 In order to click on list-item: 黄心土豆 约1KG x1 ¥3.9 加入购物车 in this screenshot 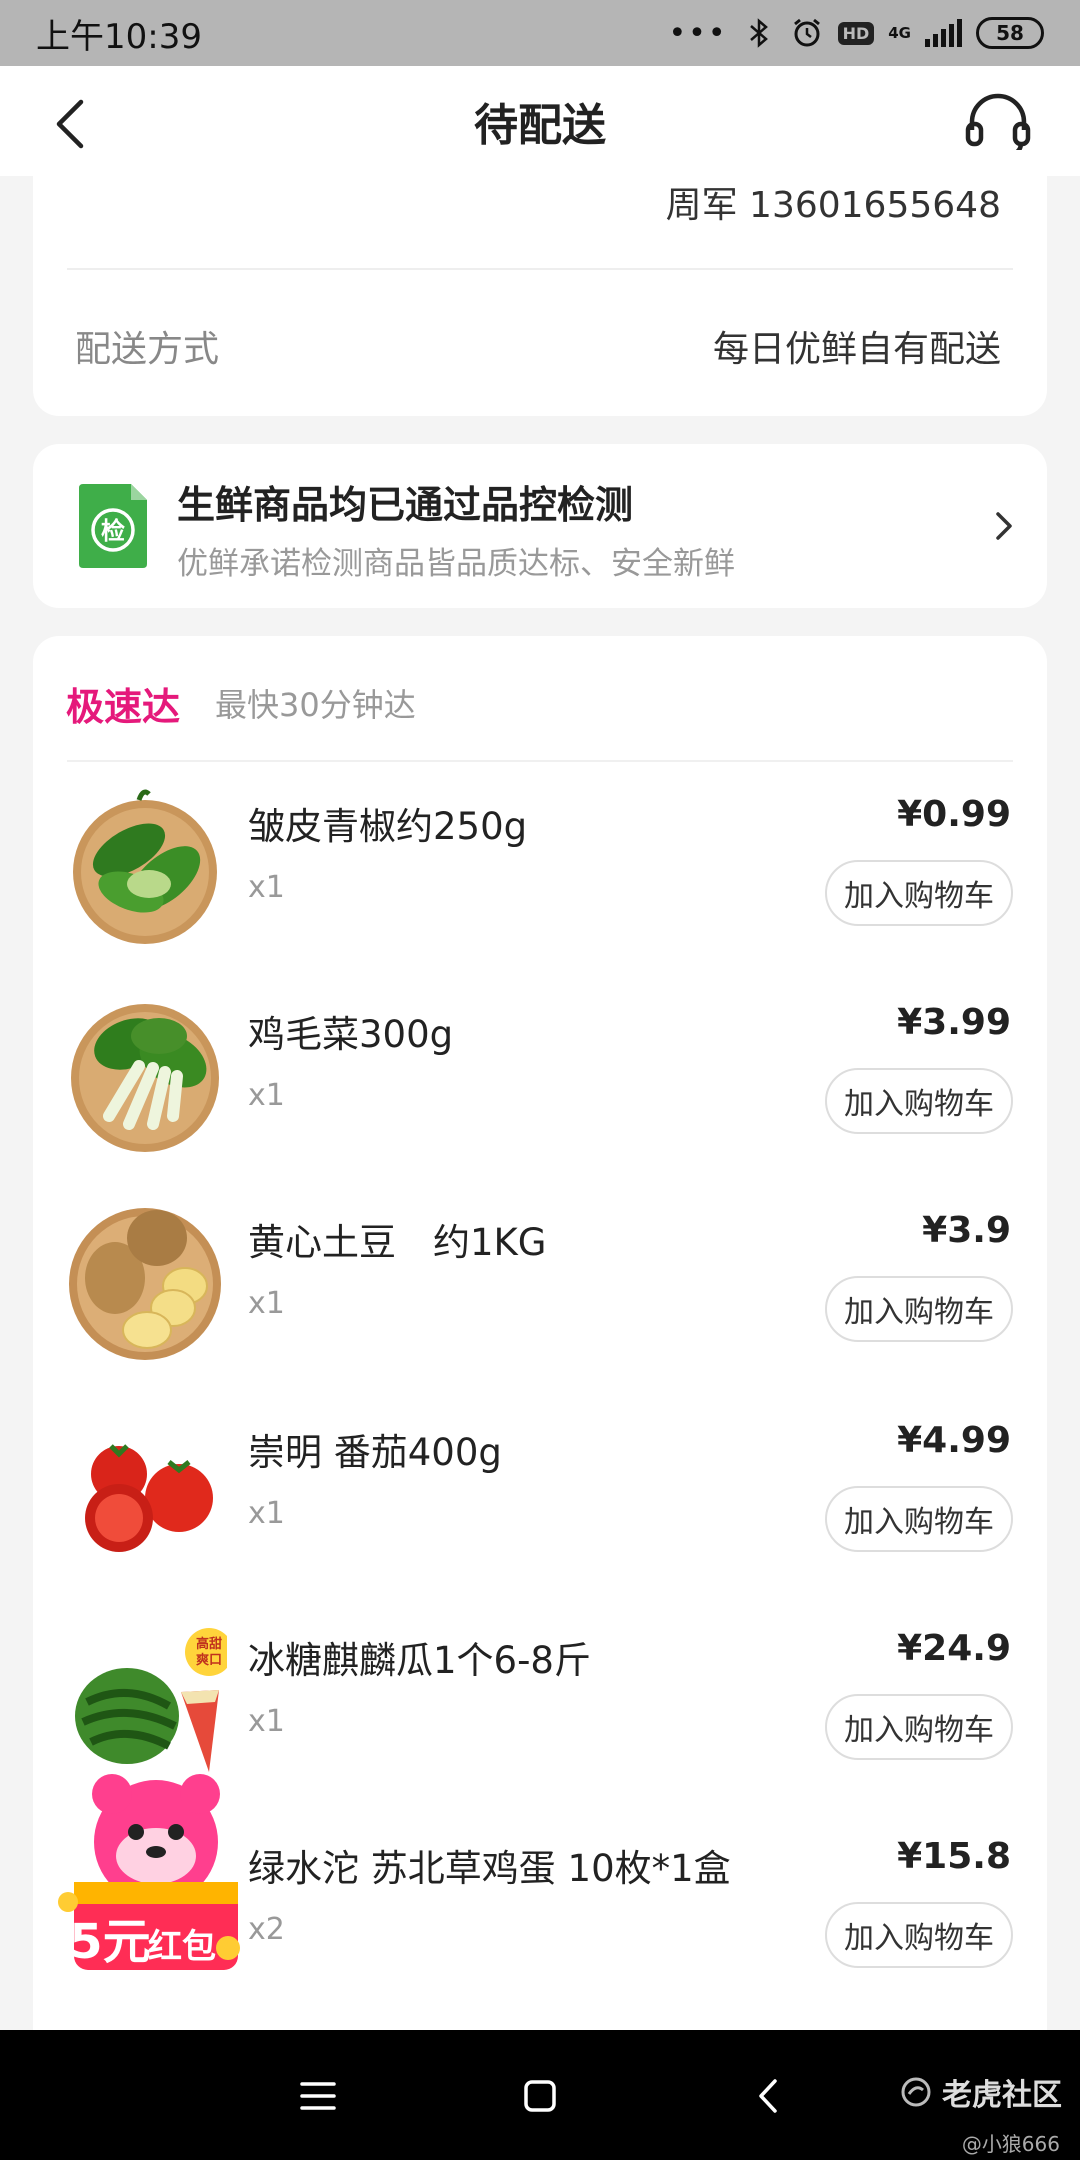, I will do `click(540, 1282)`.